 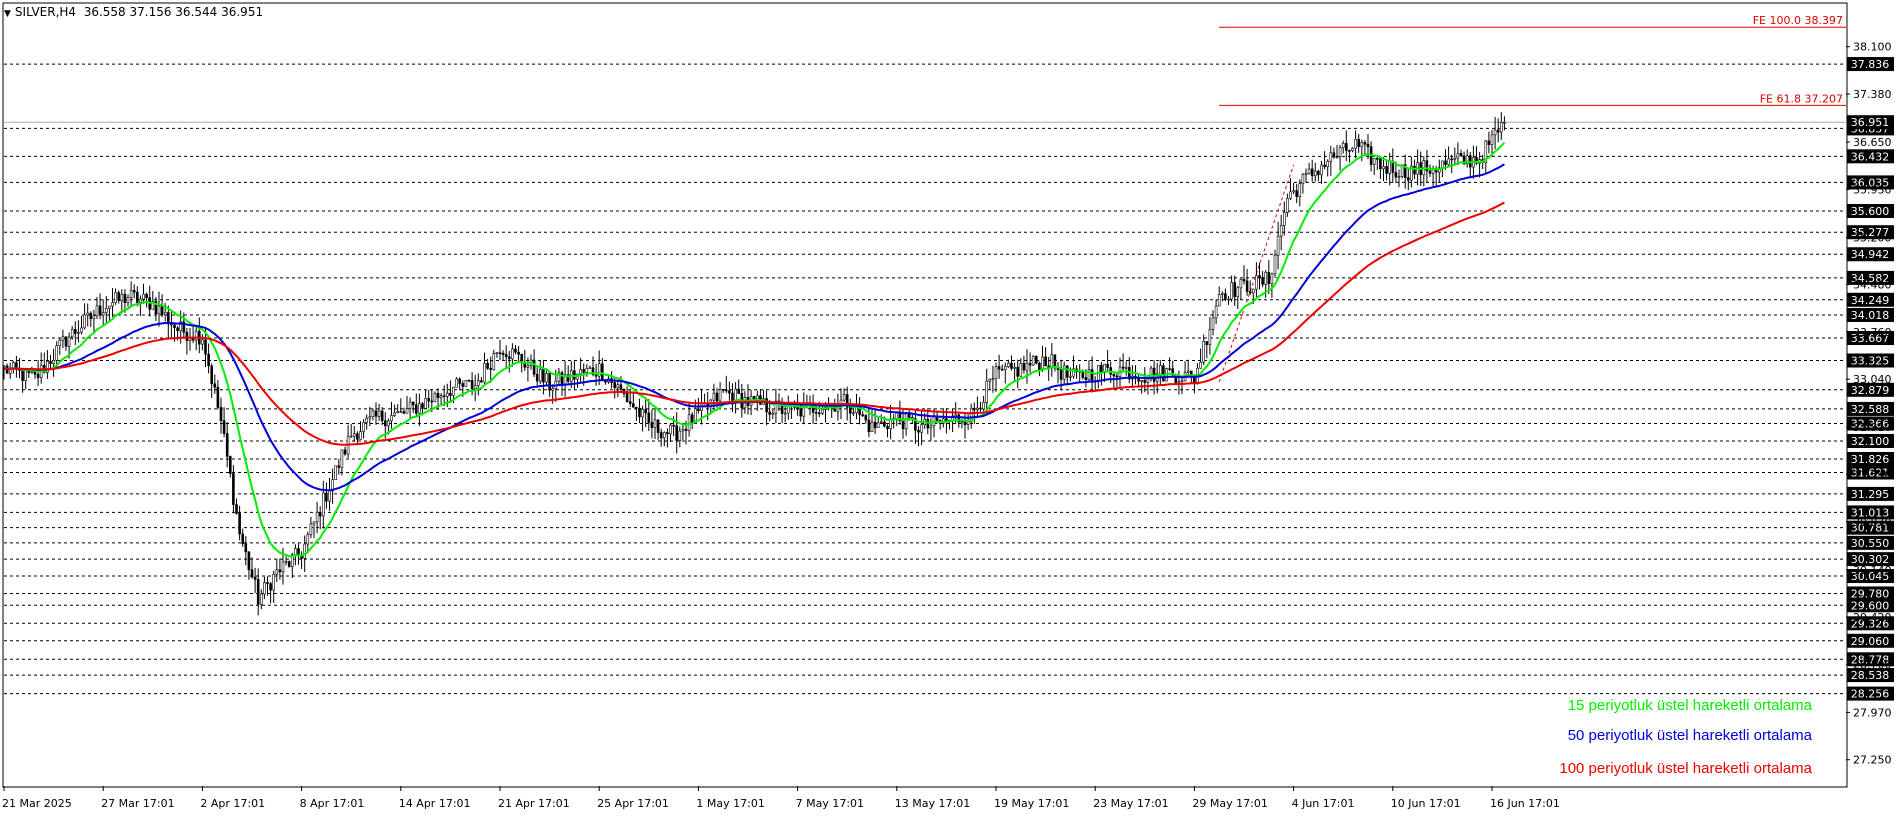 What do you see at coordinates (1870, 211) in the screenshot?
I see `level-value: 35.600` at bounding box center [1870, 211].